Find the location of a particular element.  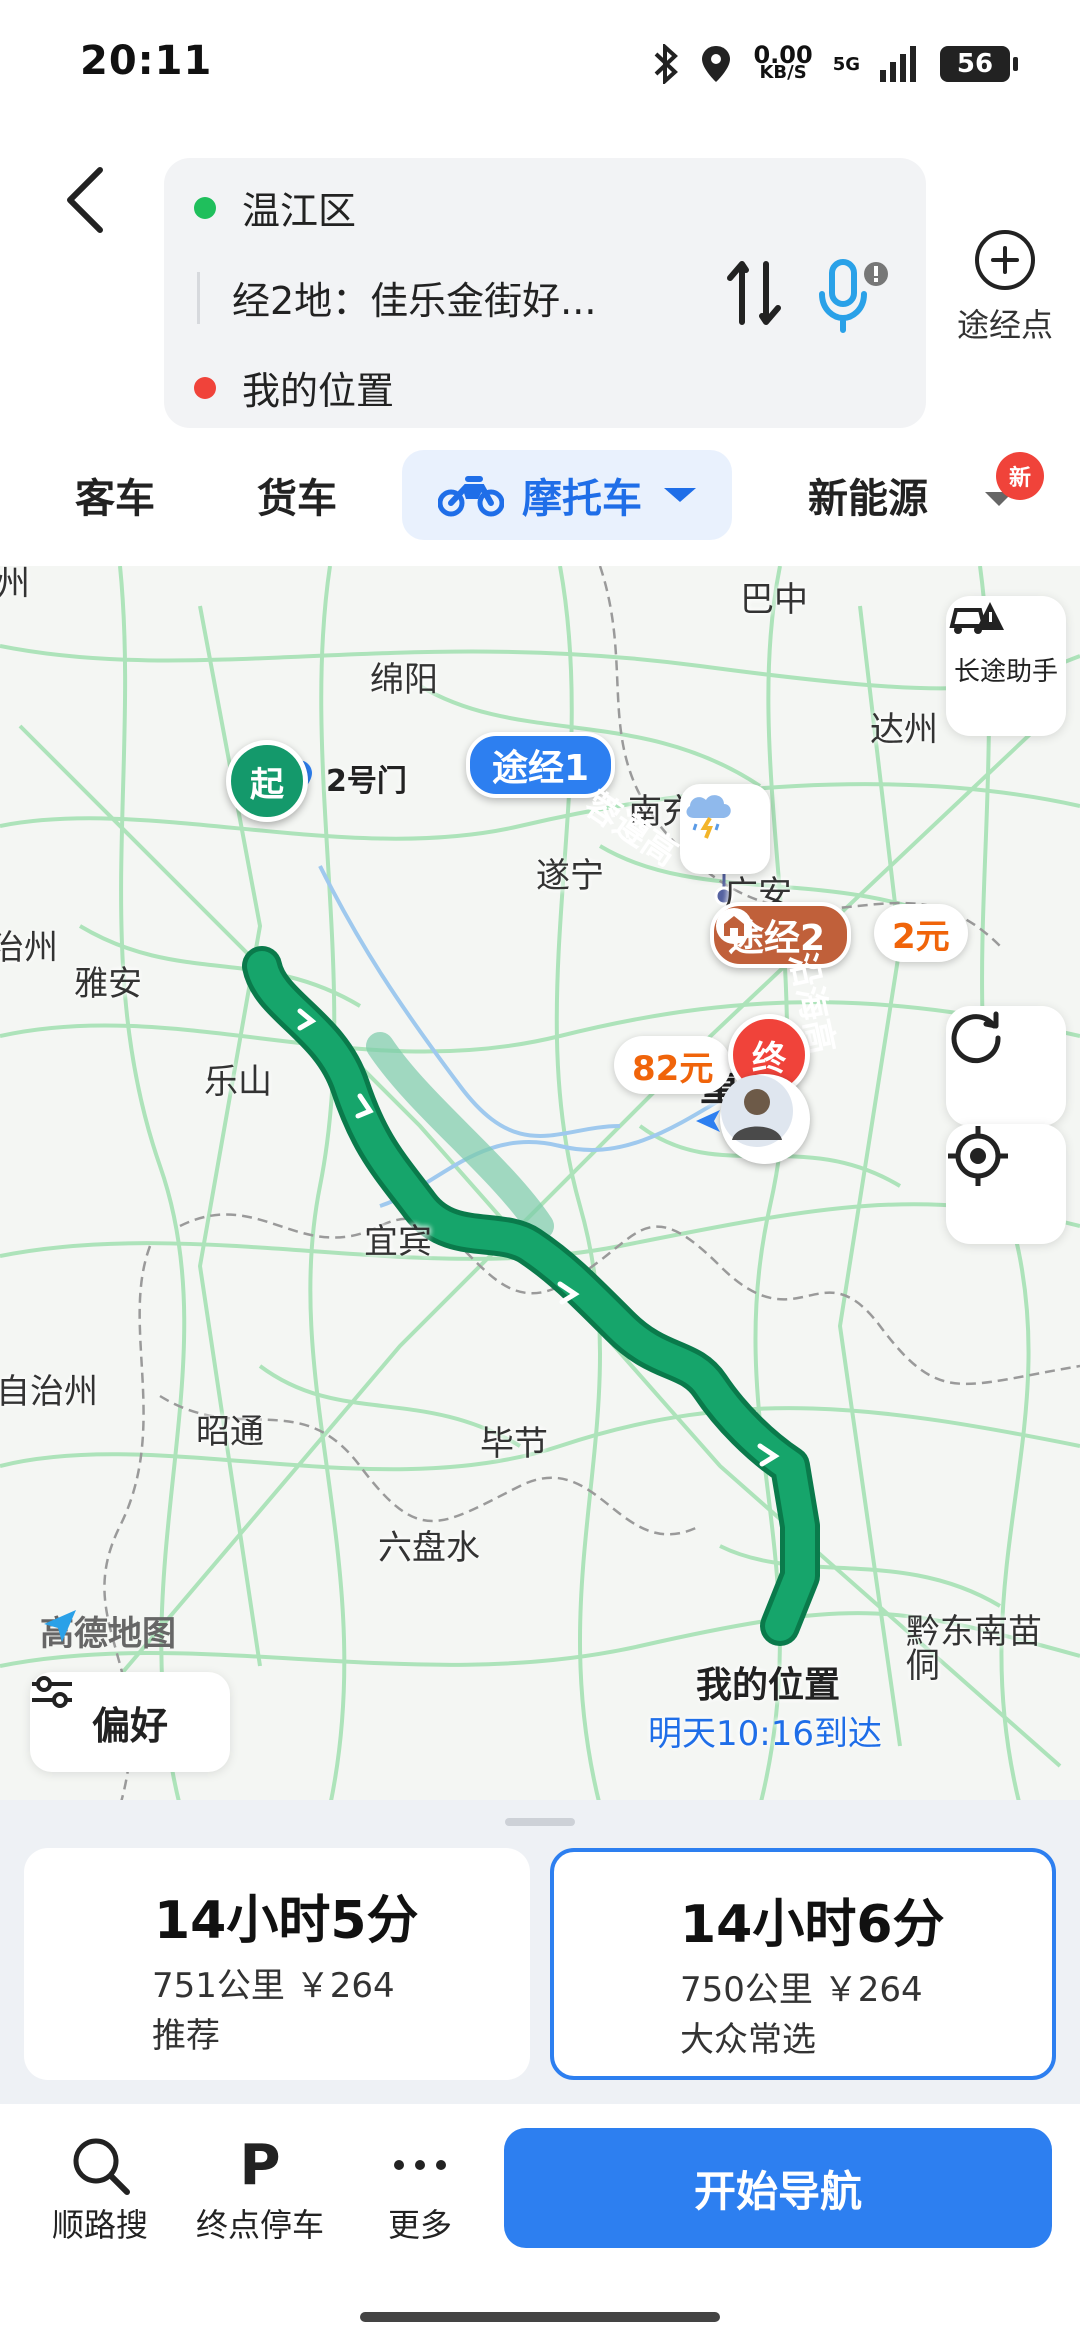

crosshair-icon is located at coordinates (978, 1156).